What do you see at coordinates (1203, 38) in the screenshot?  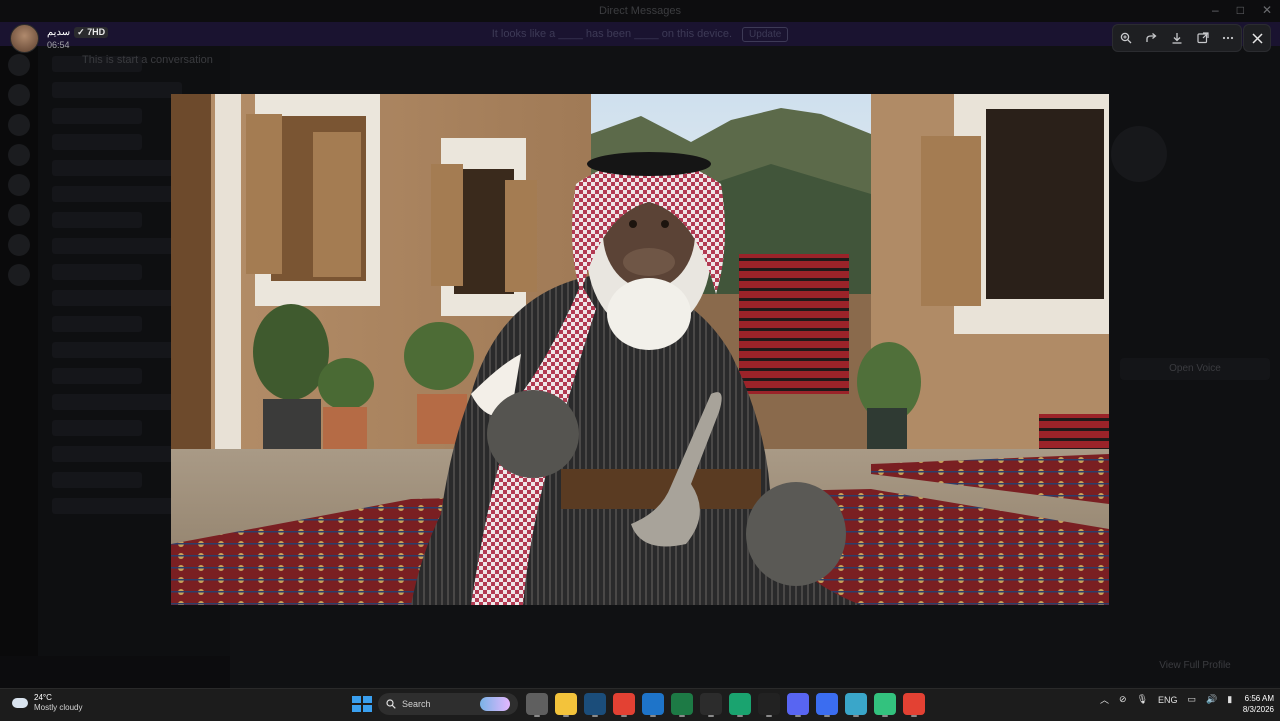 I see `open-in-browser-icon` at bounding box center [1203, 38].